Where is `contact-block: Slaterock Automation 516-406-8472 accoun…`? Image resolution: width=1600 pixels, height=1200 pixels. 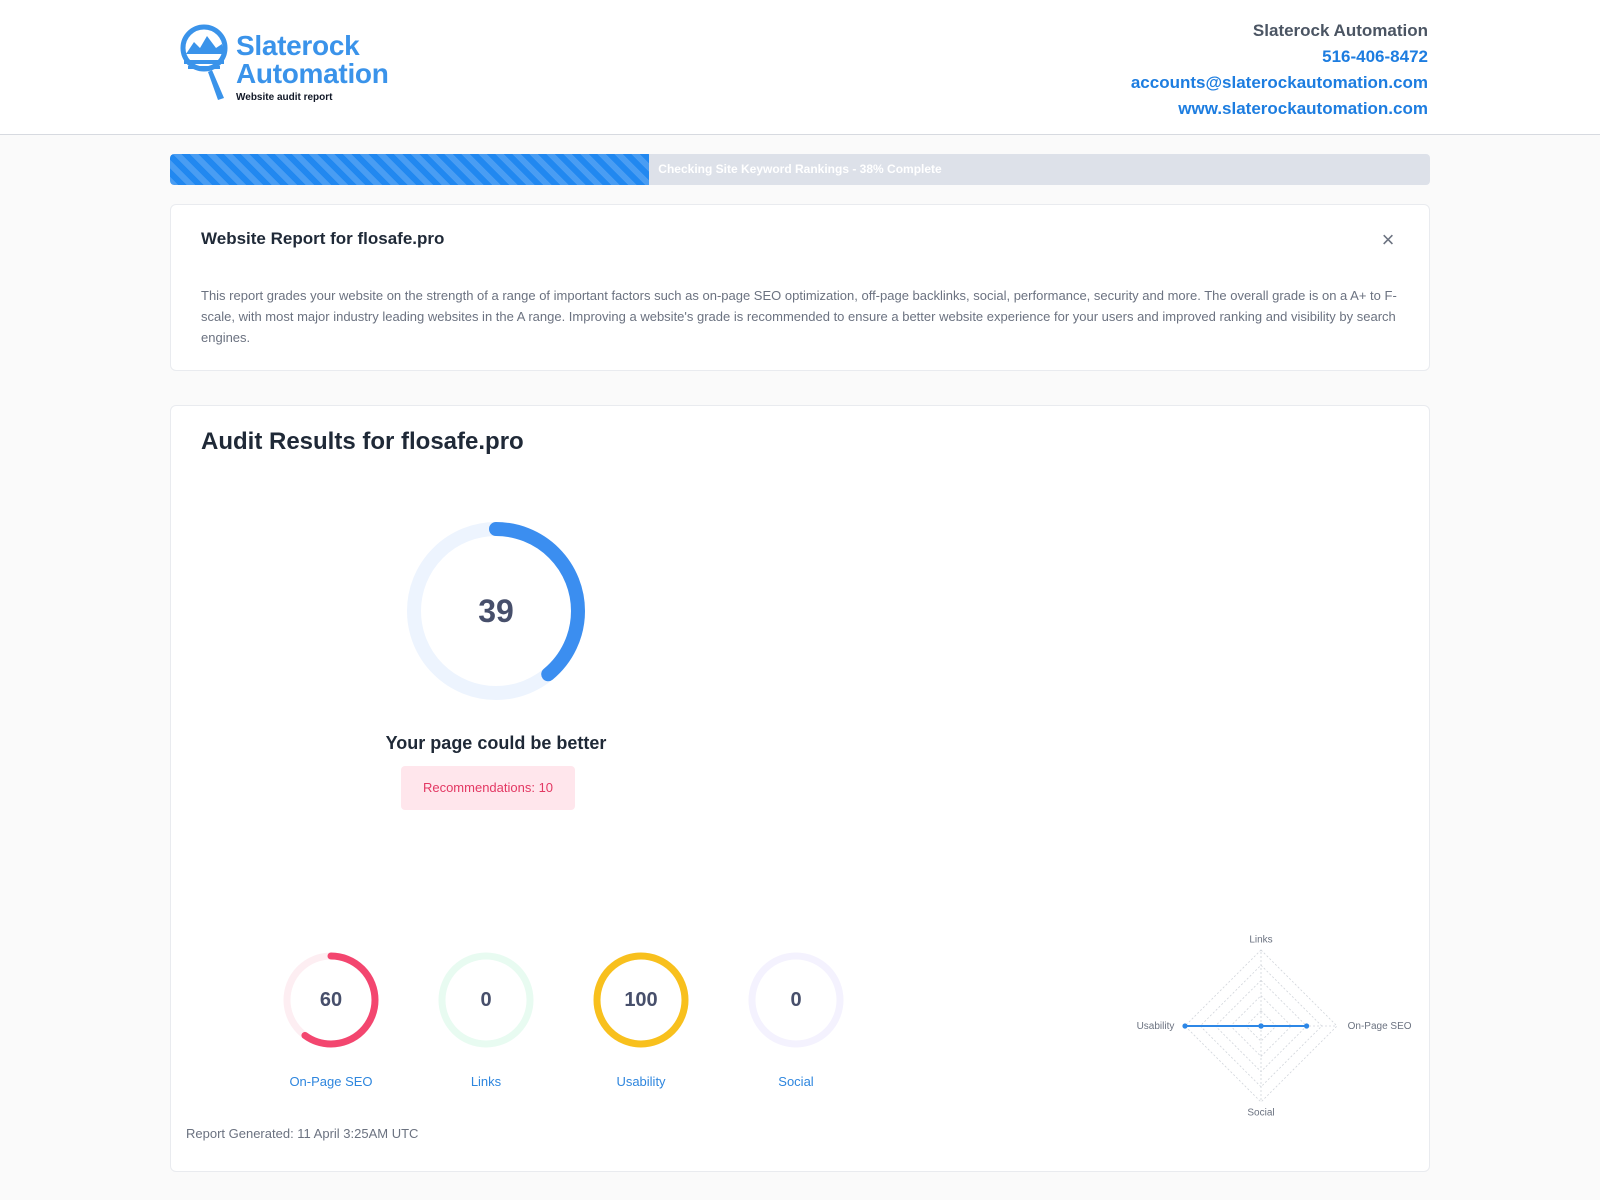 contact-block: Slaterock Automation 516-406-8472 accoun… is located at coordinates (1279, 70).